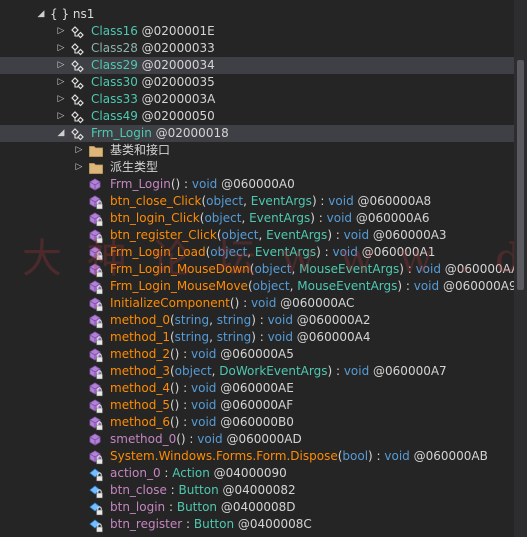 The image size is (527, 537). What do you see at coordinates (78, 134) in the screenshot?
I see `class-icon` at bounding box center [78, 134].